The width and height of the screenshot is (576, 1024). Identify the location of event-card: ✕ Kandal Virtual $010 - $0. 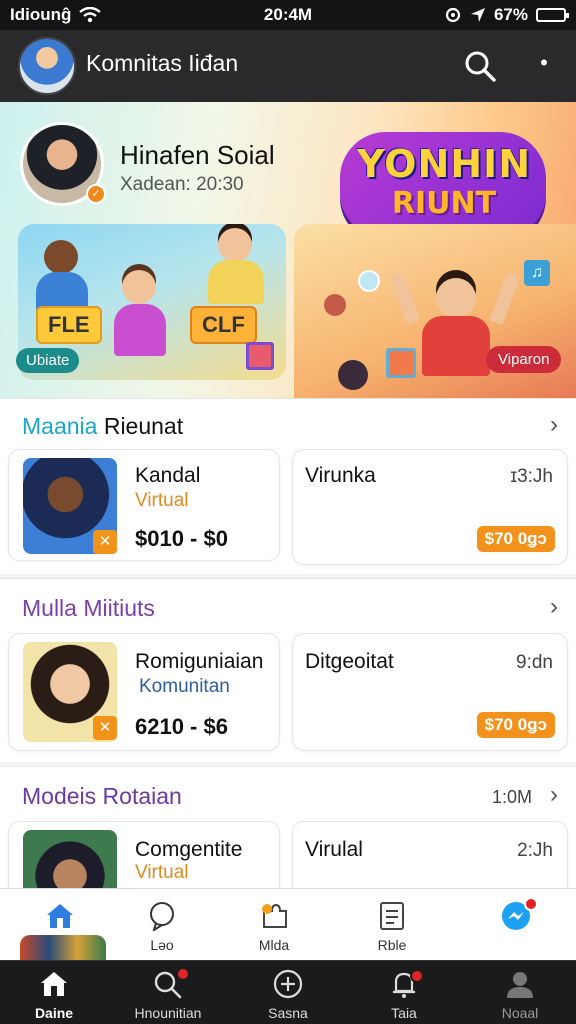
(144, 505).